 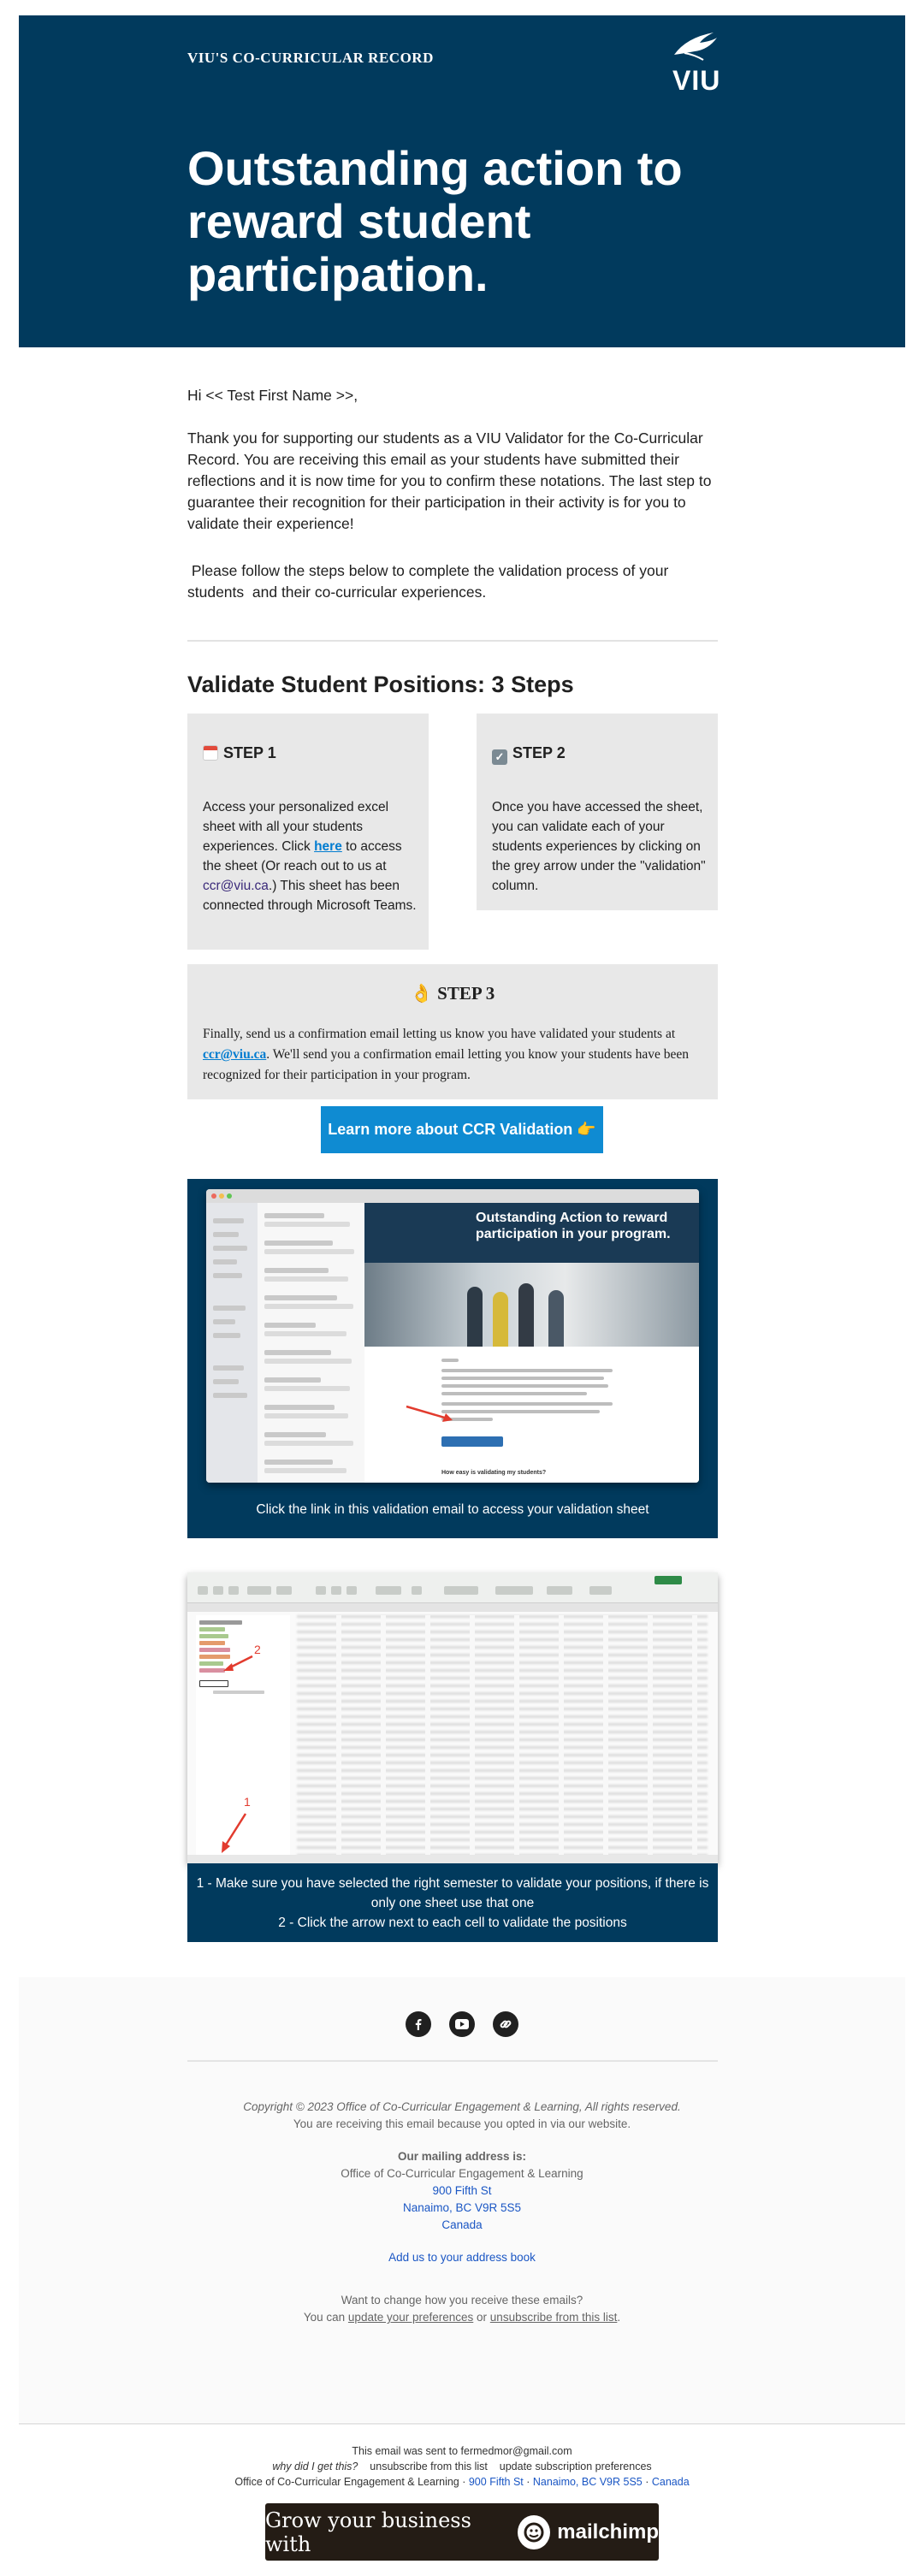 What do you see at coordinates (534, 2531) in the screenshot?
I see `mailchimp-icon` at bounding box center [534, 2531].